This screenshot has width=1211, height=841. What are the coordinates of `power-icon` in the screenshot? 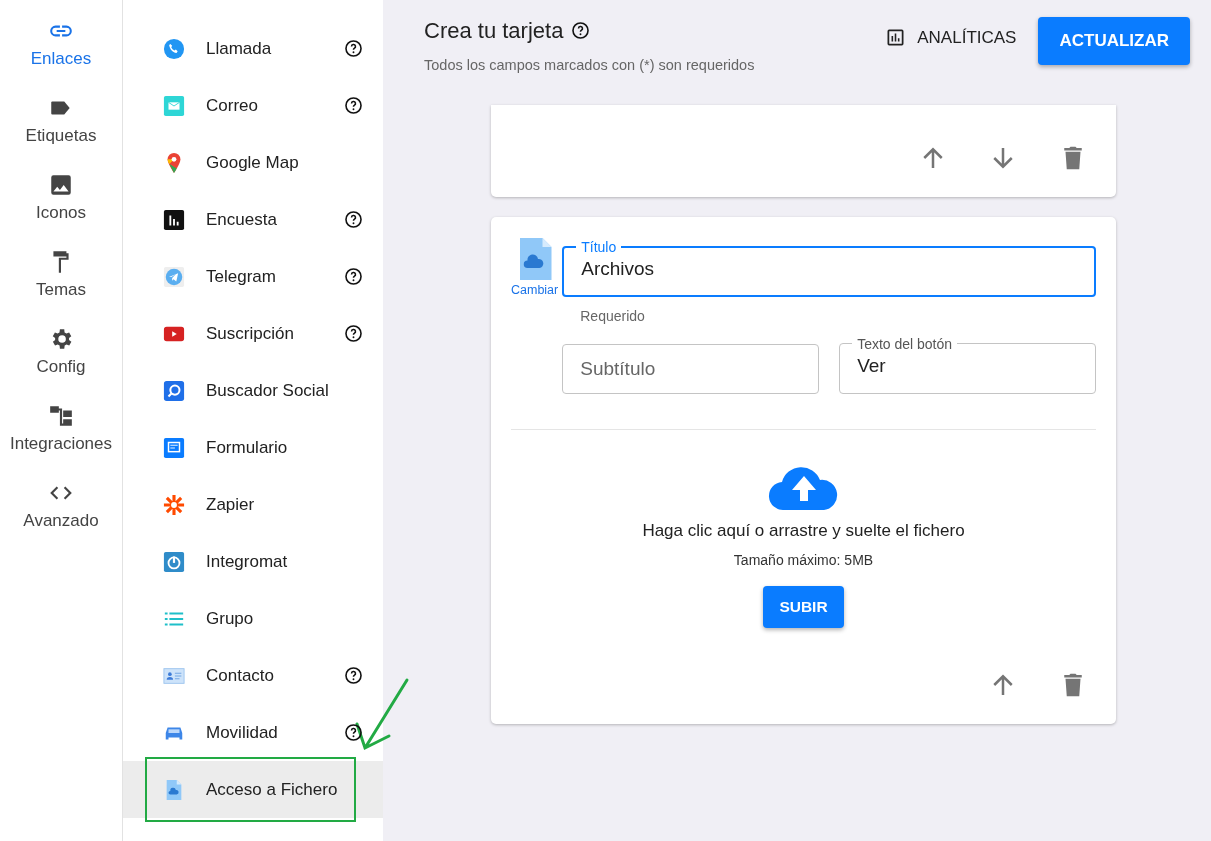 It's located at (174, 561).